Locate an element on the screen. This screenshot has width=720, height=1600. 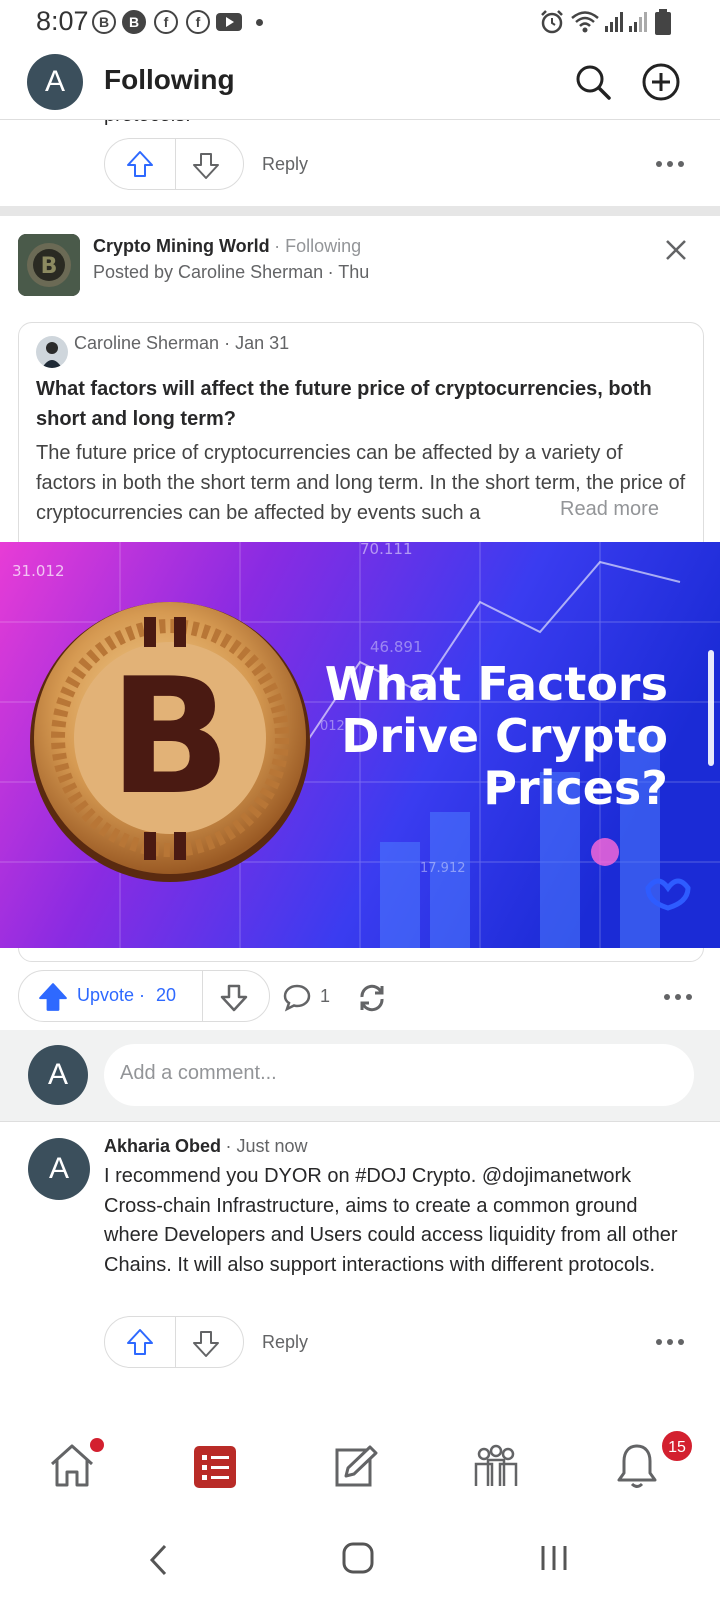
prev-vote-group is located at coordinates (174, 164).